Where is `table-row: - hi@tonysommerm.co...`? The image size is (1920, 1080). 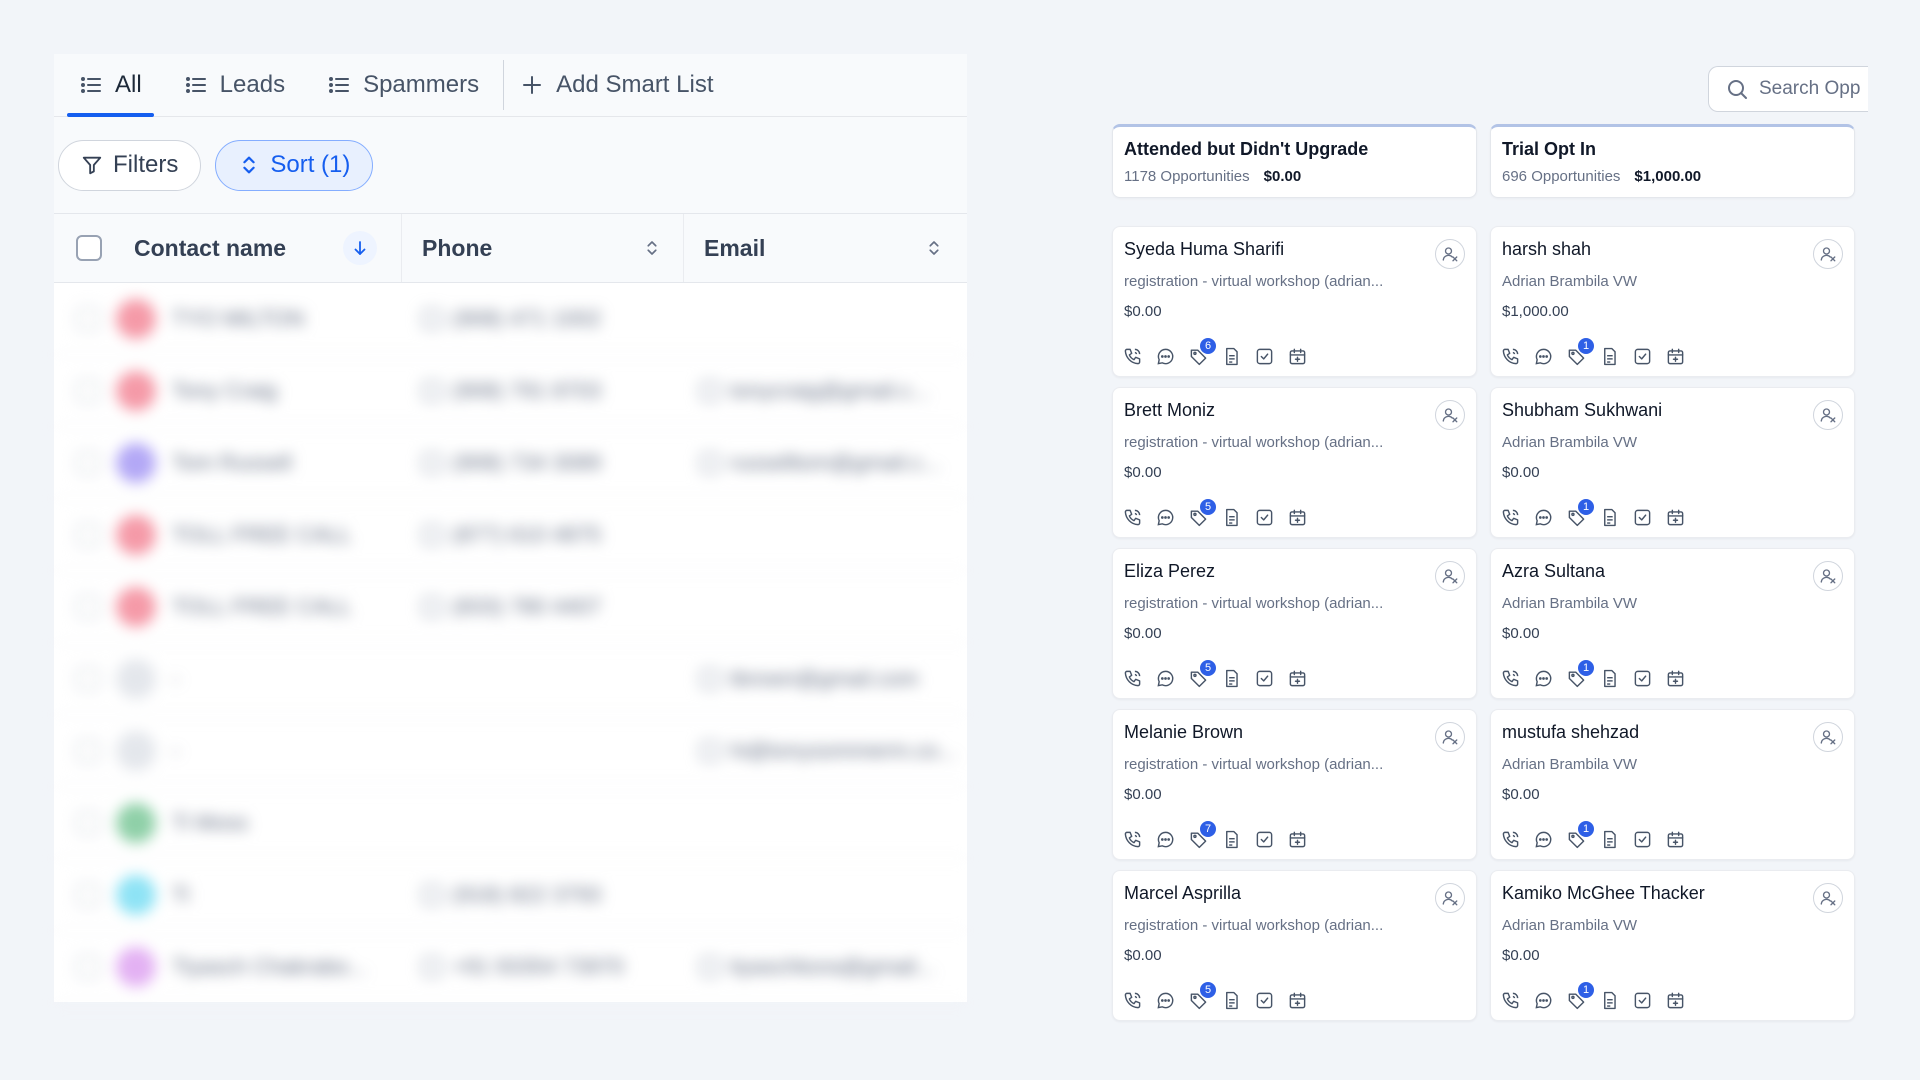 table-row: - hi@tonysommerm.co... is located at coordinates (510, 751).